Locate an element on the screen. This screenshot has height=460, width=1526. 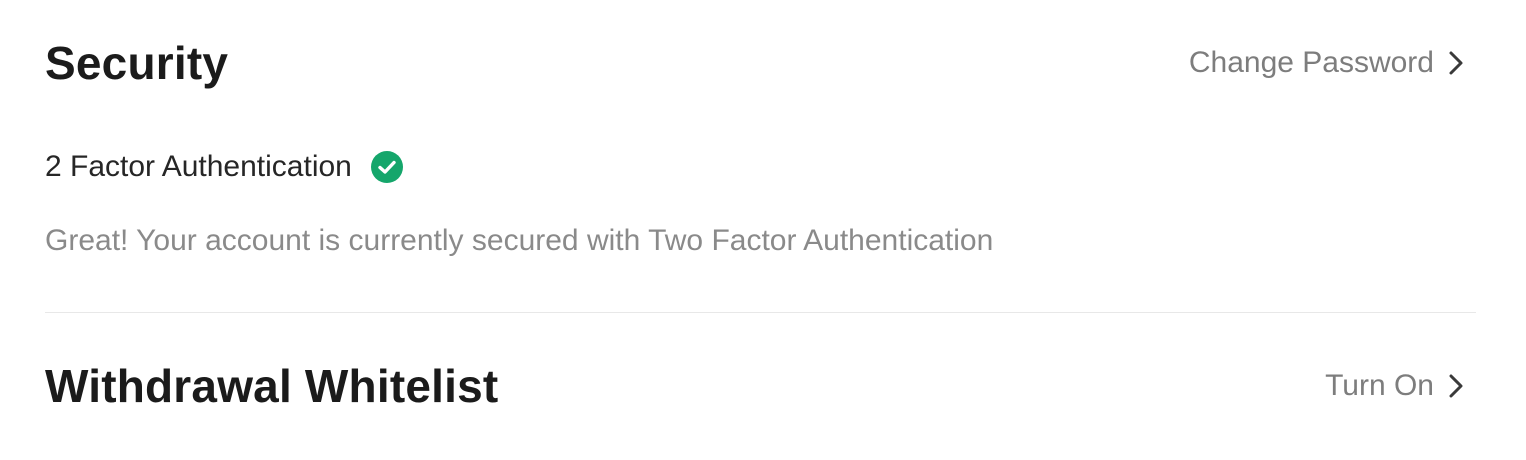
security-title: Security is located at coordinates (137, 63).